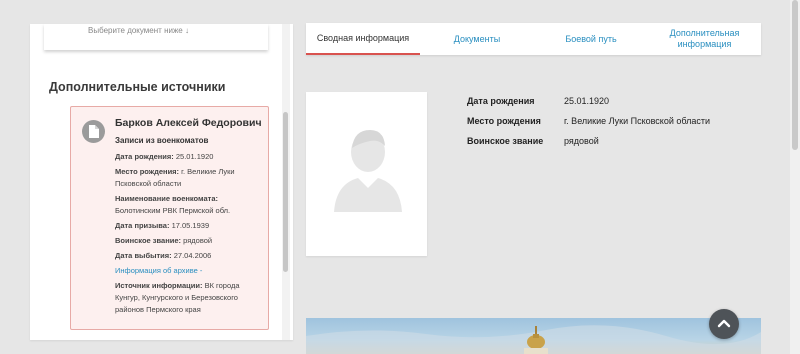  I want to click on profile-birth-date-label: Дата рождения, so click(501, 101).